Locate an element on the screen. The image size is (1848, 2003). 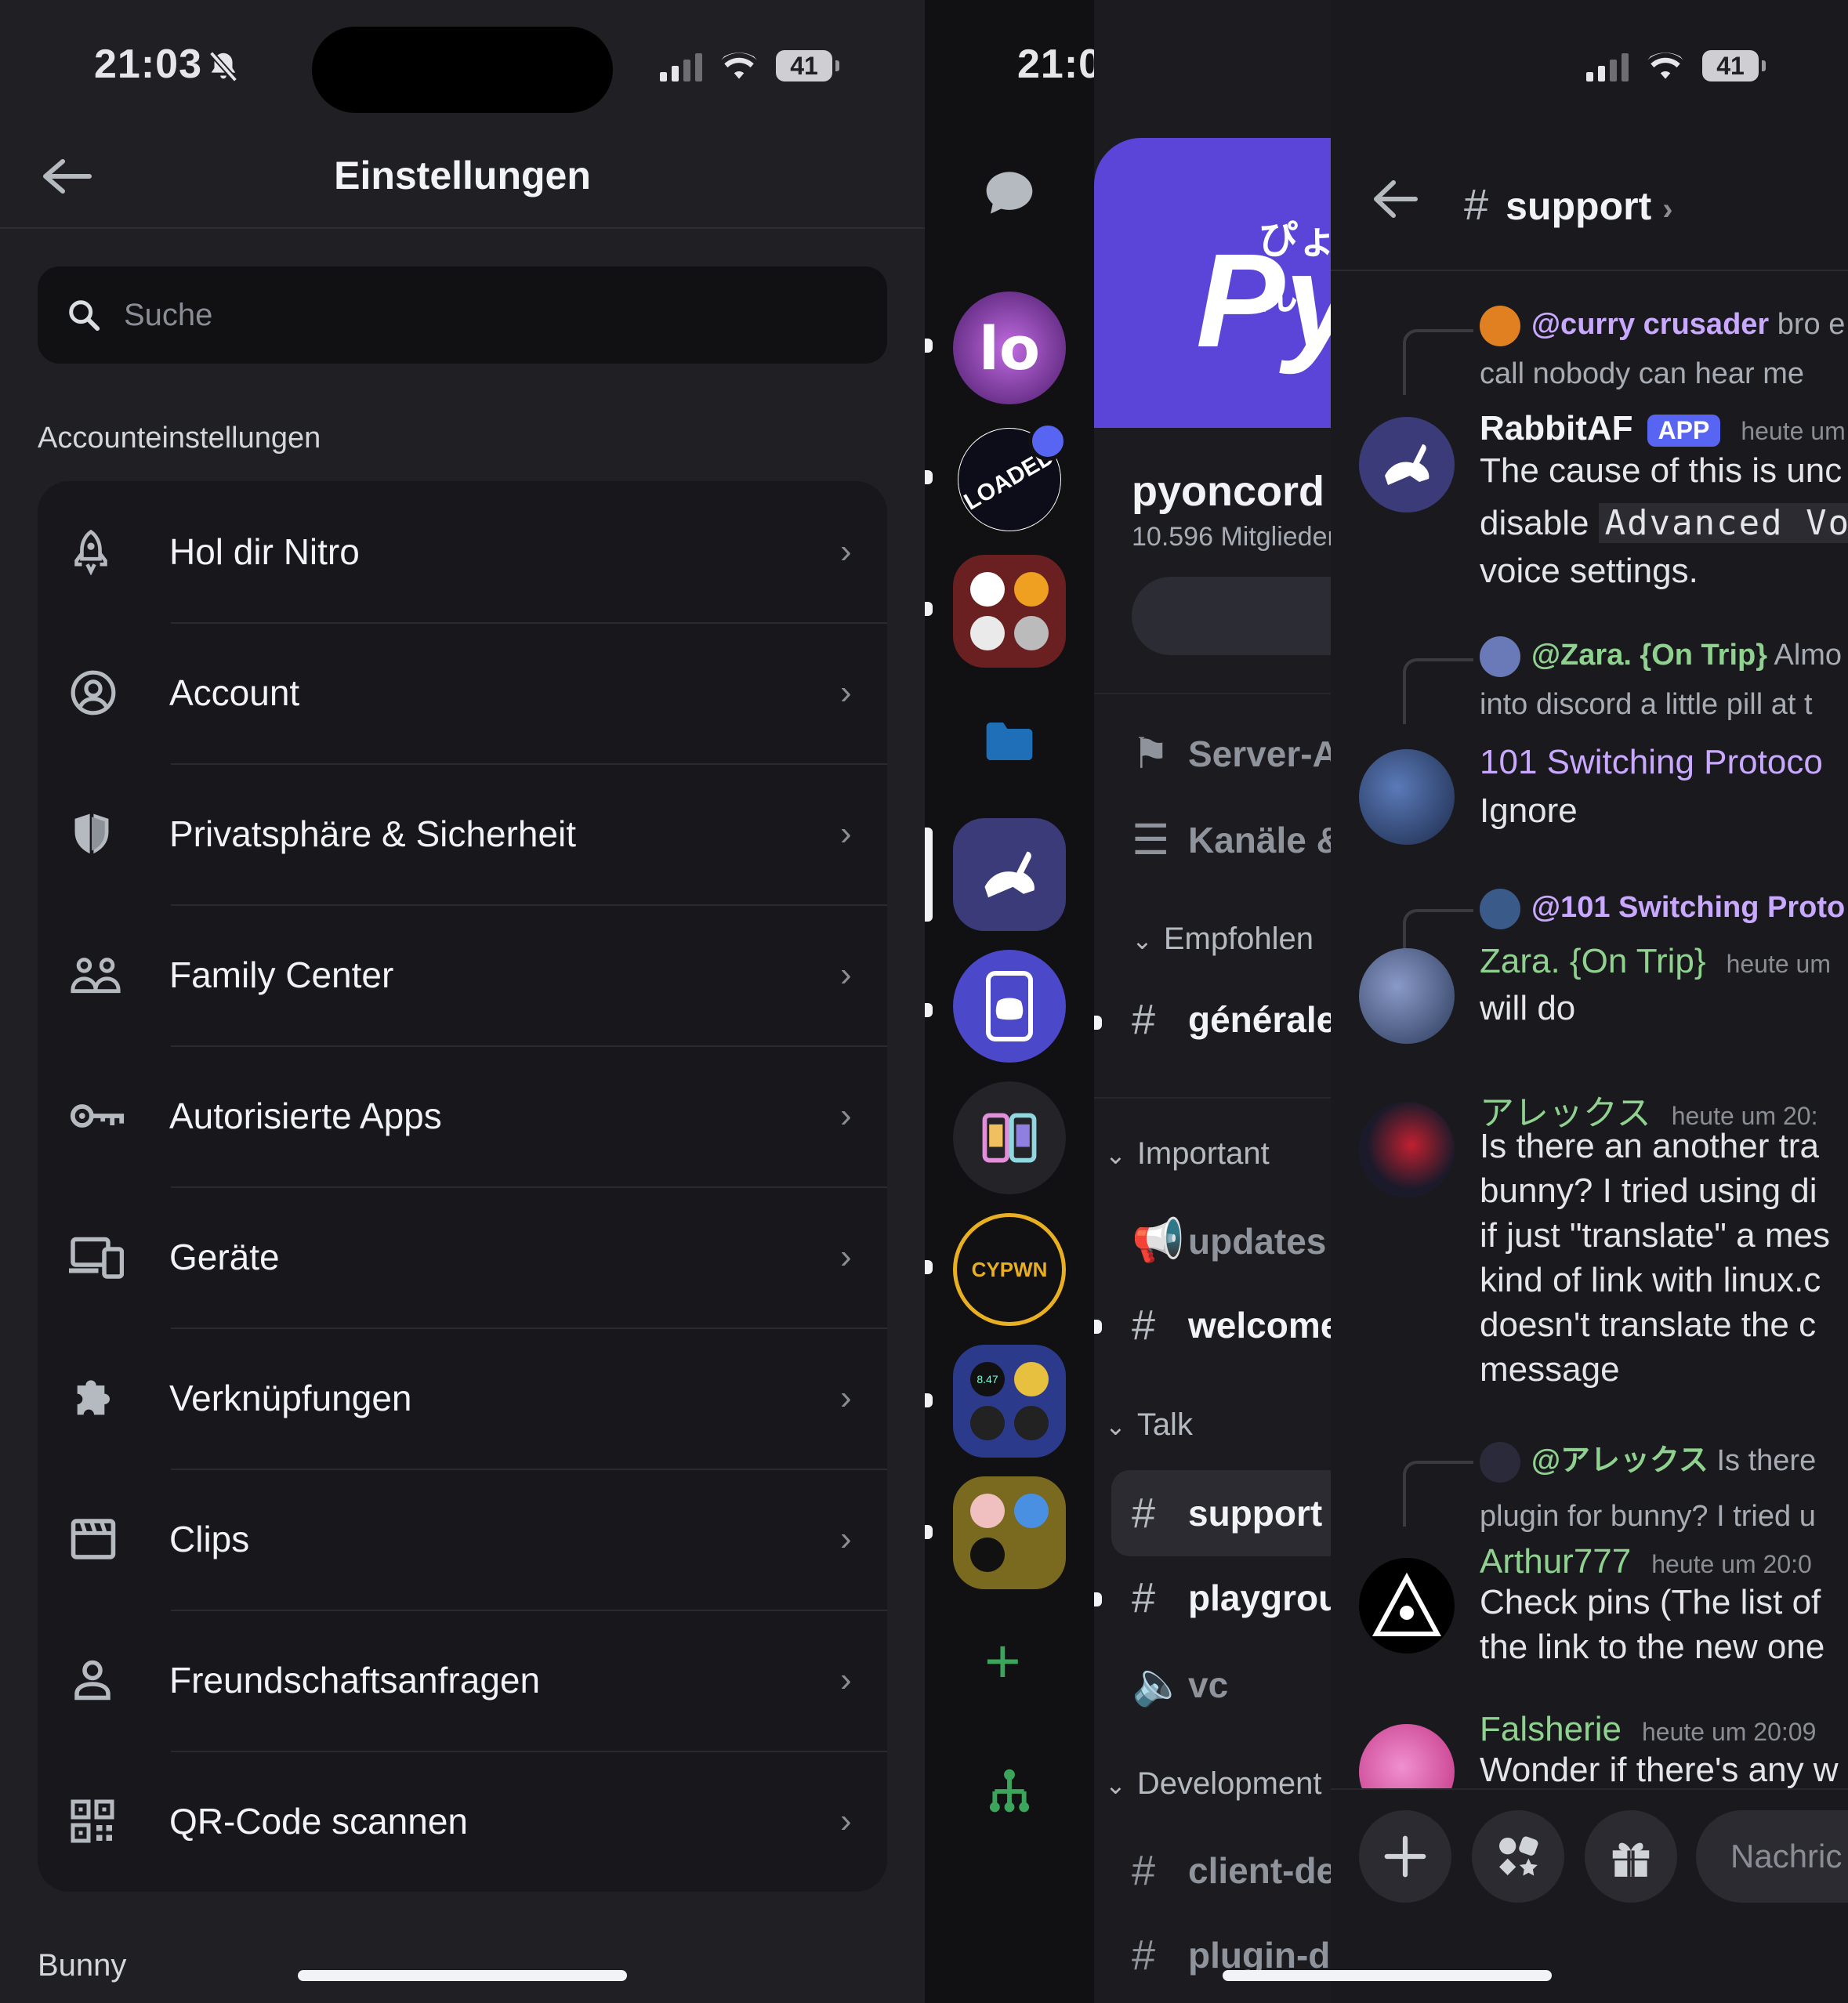
plus-icon is located at coordinates (1405, 1857).